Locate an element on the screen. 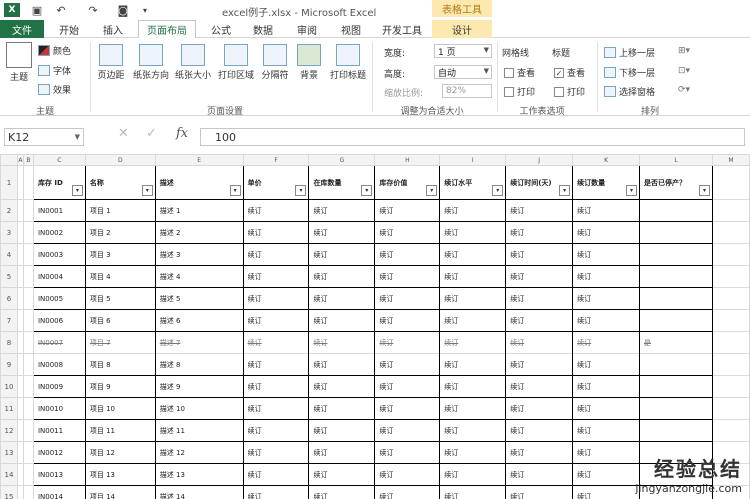 This screenshot has height=499, width=750. print-titles-button: 打印标题 is located at coordinates (348, 62).